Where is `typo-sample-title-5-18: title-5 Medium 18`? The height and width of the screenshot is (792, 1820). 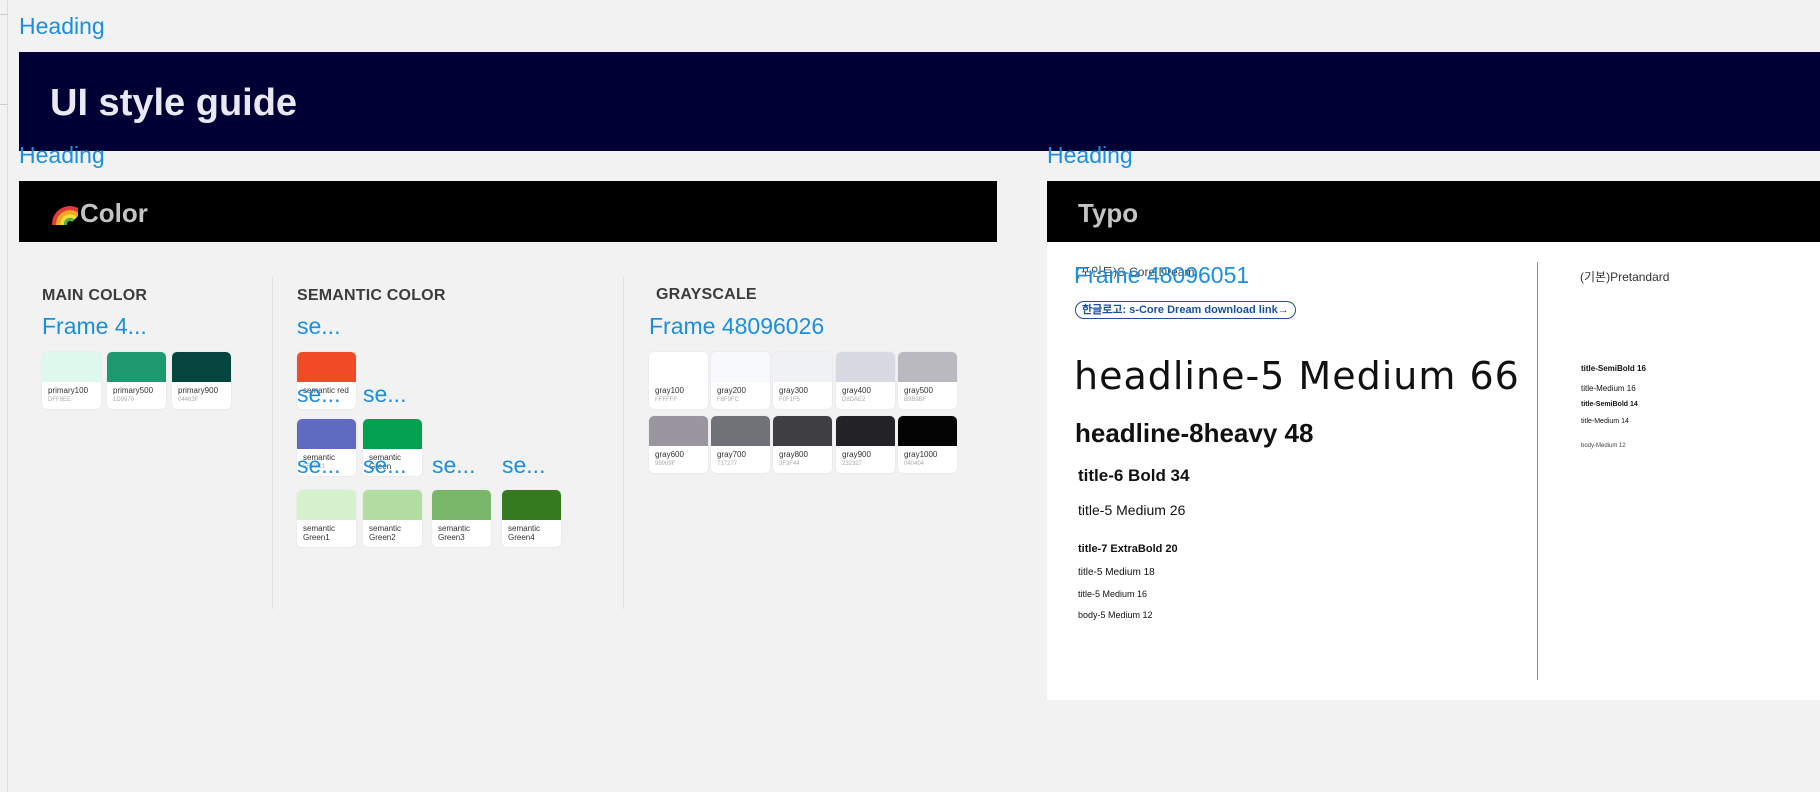 typo-sample-title-5-18: title-5 Medium 18 is located at coordinates (1116, 572).